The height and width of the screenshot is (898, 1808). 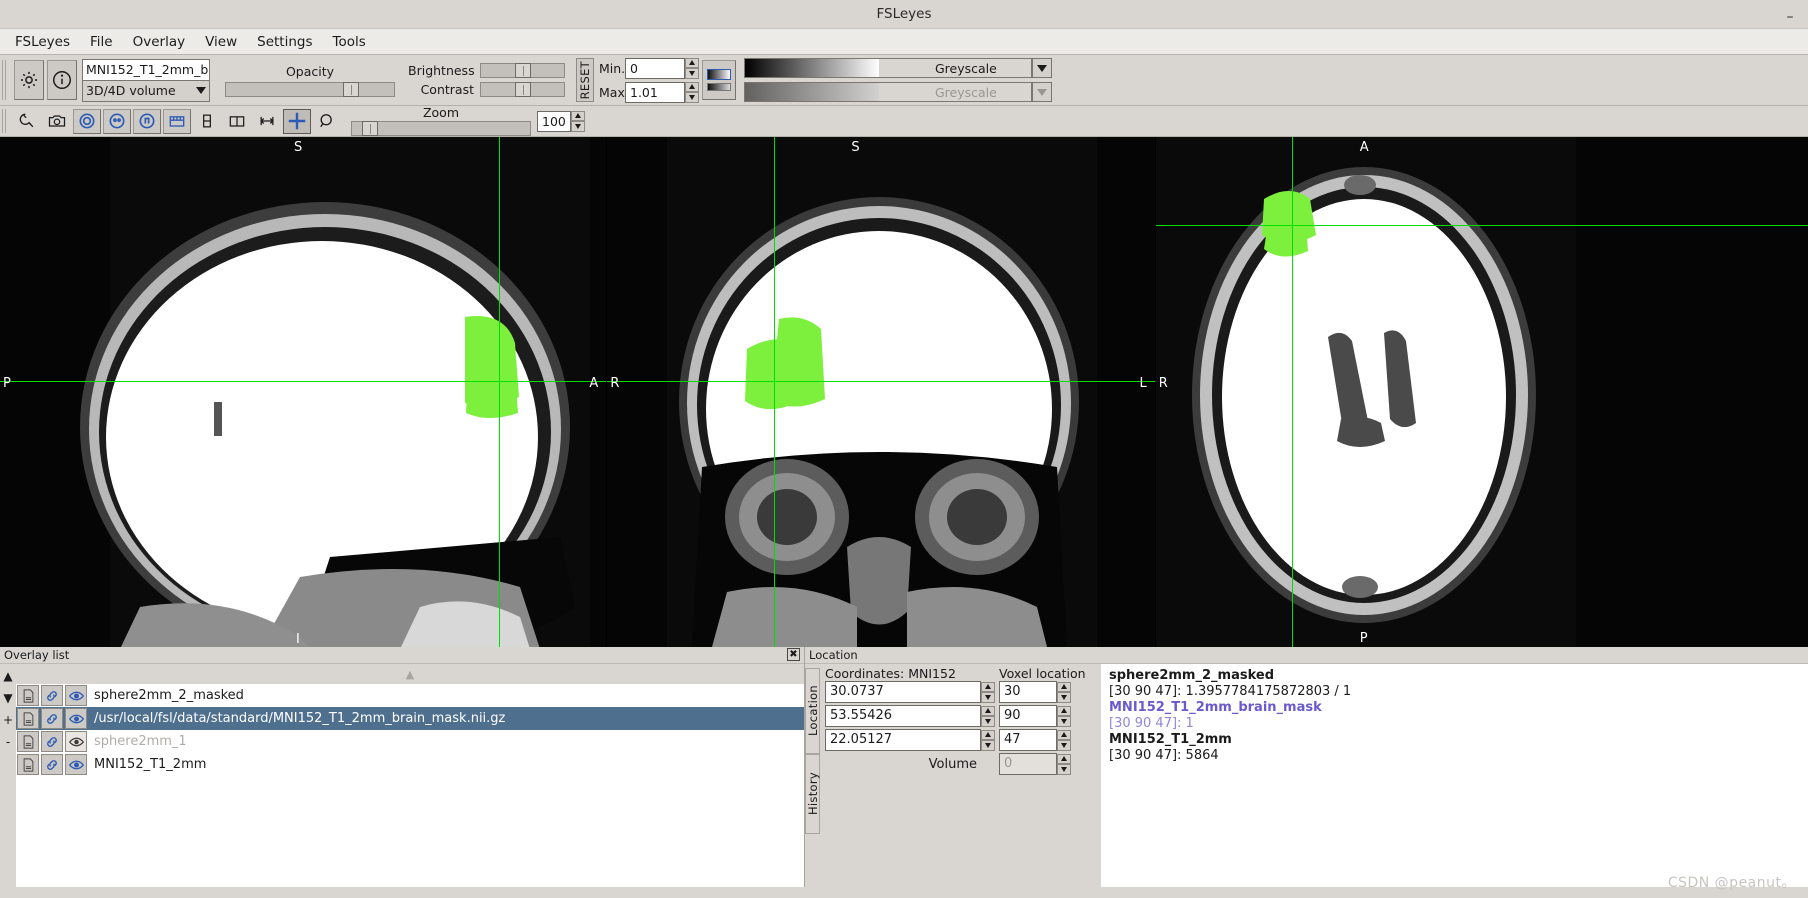 What do you see at coordinates (988, 716) in the screenshot?
I see `coordinate-y-spin` at bounding box center [988, 716].